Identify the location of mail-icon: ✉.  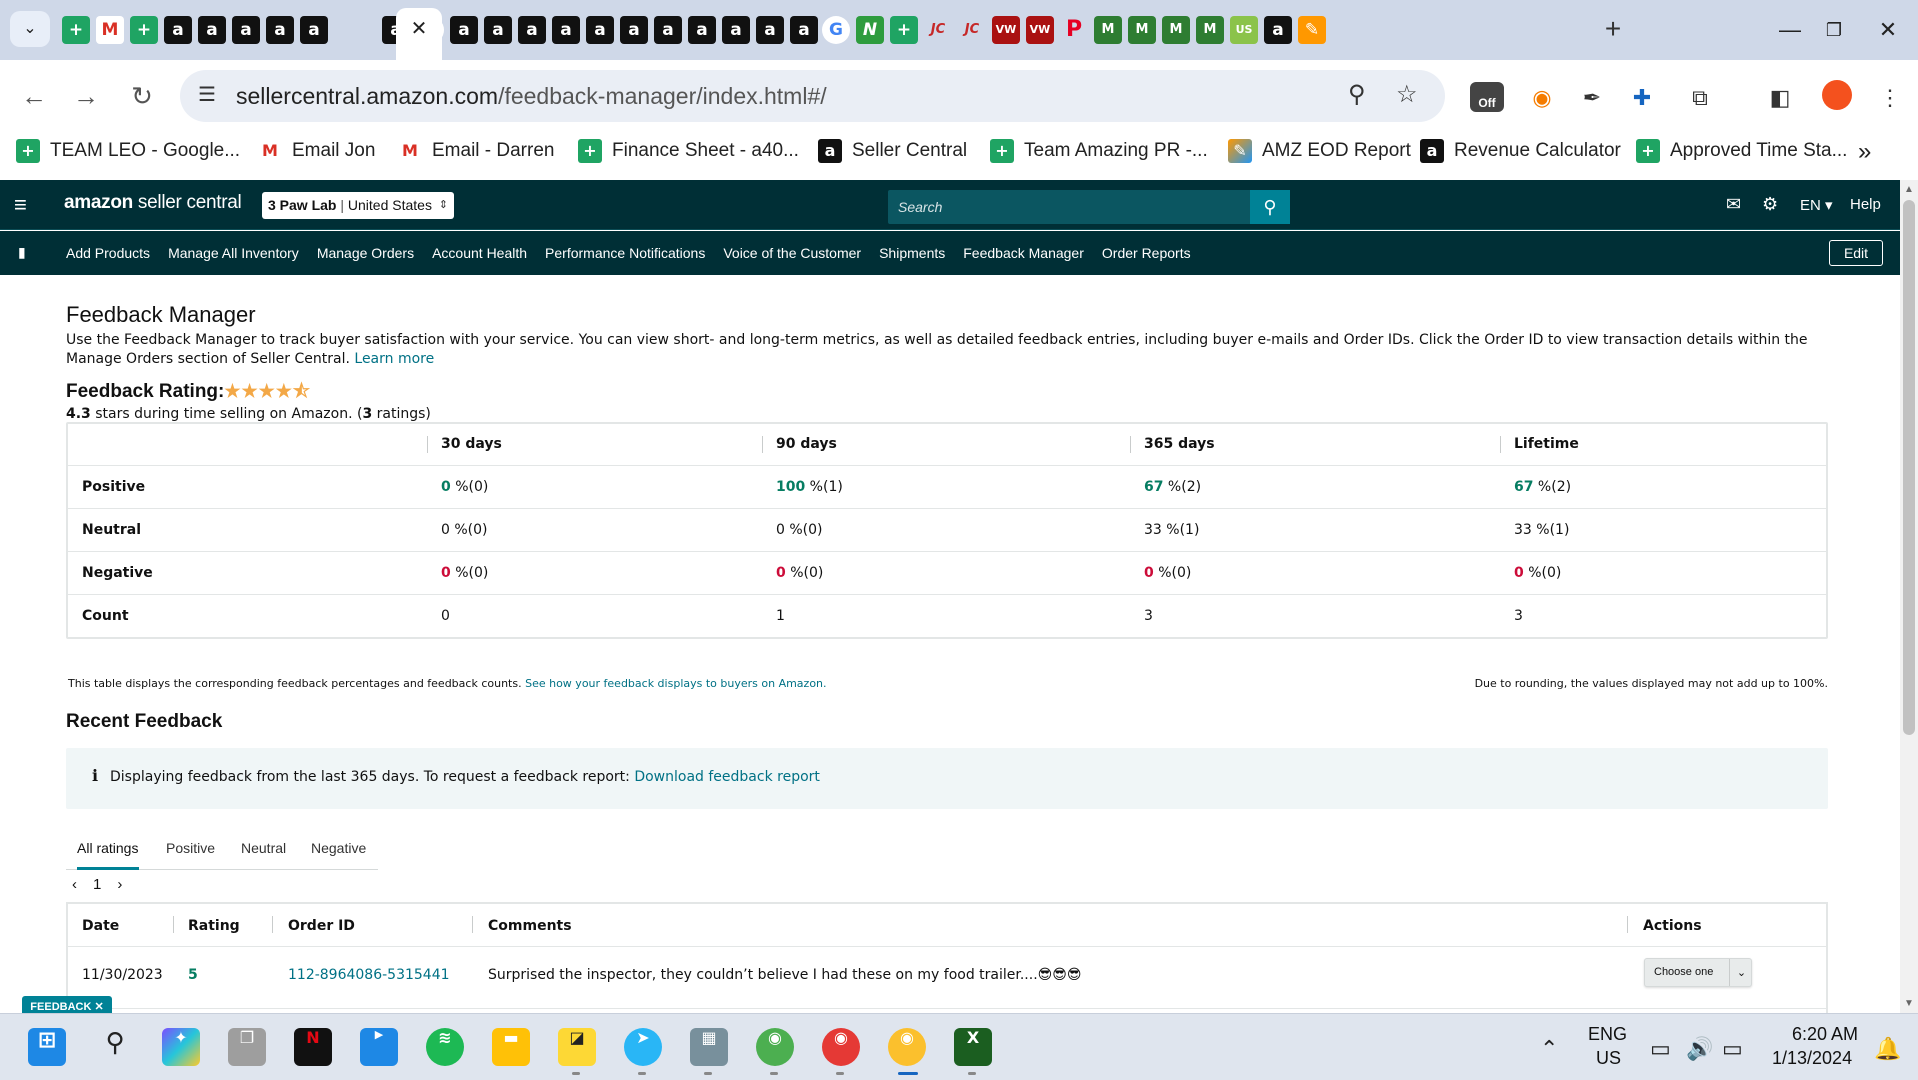
(1733, 204).